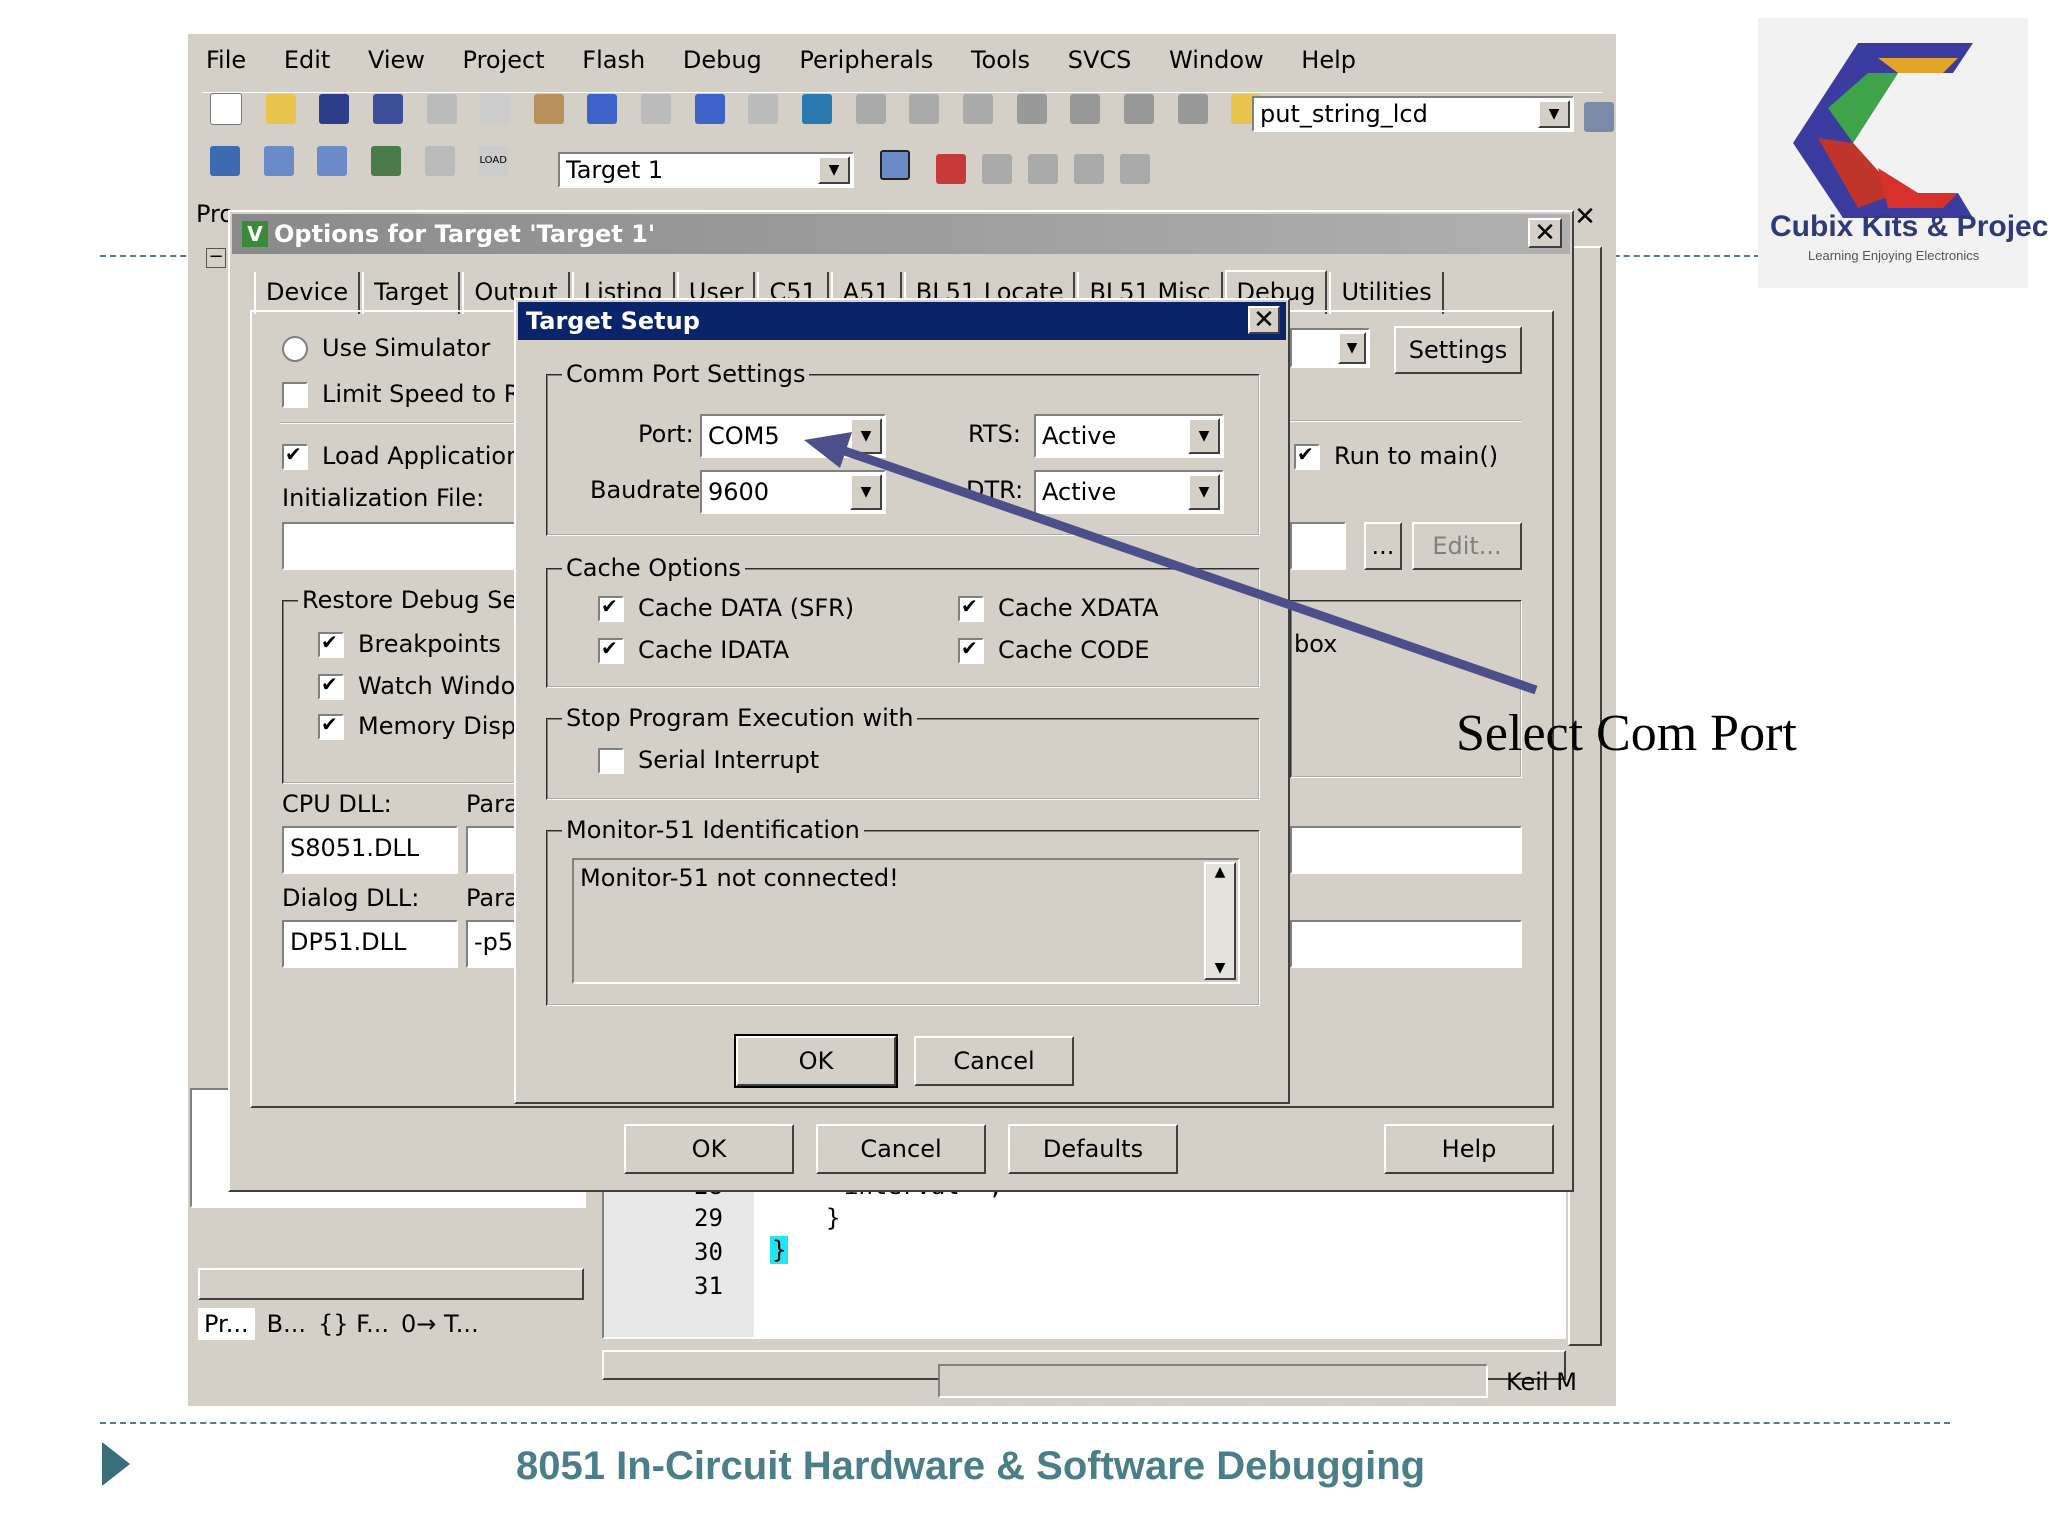 The height and width of the screenshot is (1536, 2048). What do you see at coordinates (1626, 733) in the screenshot?
I see `annotation-label: Select Com Port` at bounding box center [1626, 733].